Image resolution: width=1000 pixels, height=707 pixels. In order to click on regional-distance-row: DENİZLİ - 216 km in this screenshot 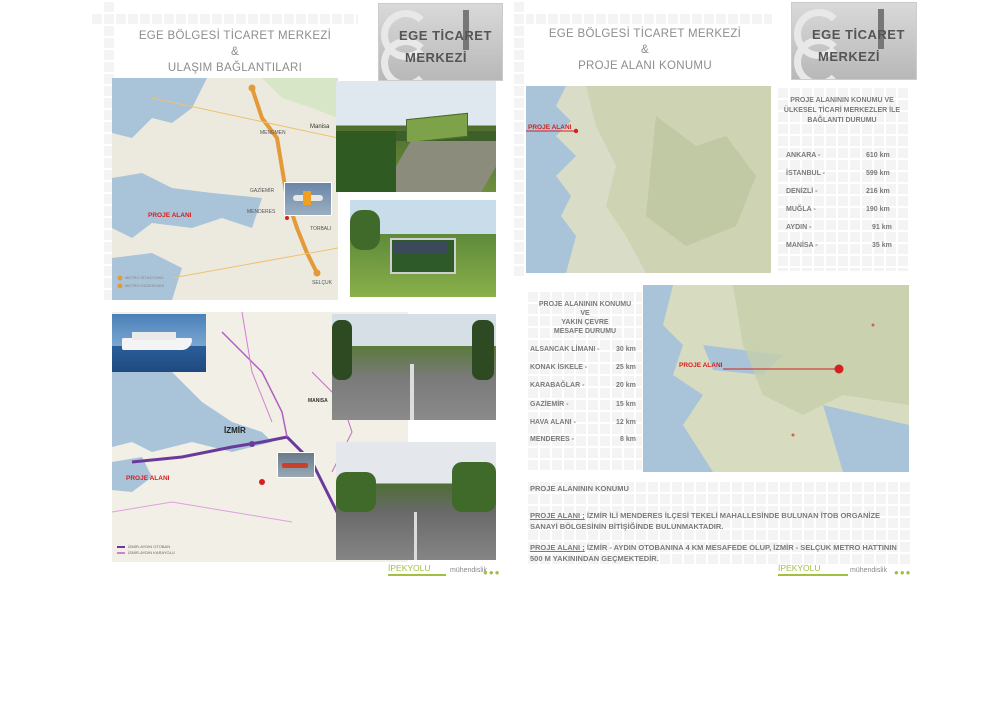, I will do `click(841, 191)`.